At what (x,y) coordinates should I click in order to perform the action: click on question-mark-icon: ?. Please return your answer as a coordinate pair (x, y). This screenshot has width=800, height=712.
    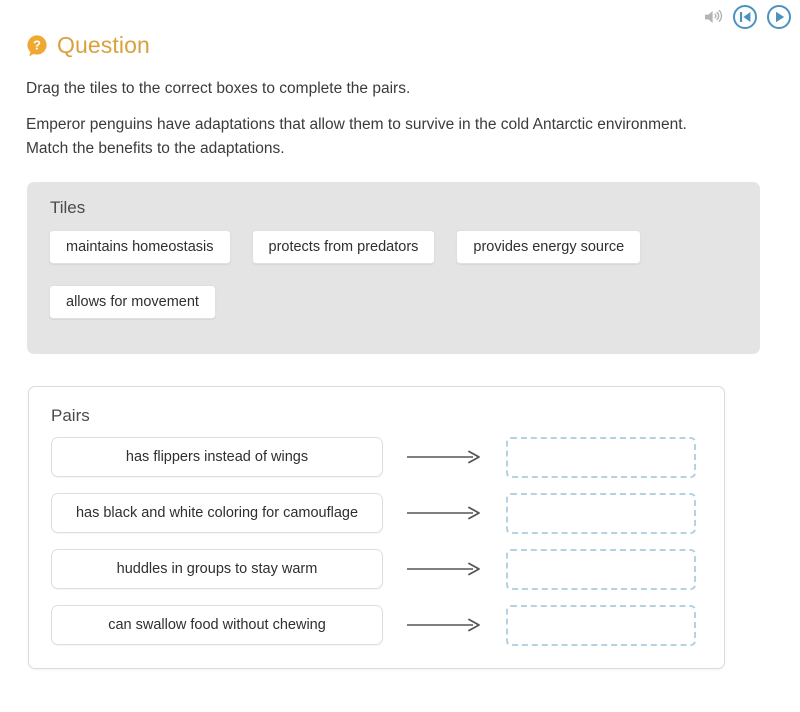
    Looking at the image, I should click on (37, 45).